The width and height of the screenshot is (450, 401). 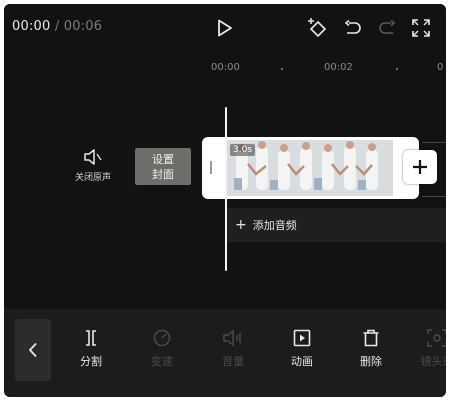 What do you see at coordinates (162, 338) in the screenshot?
I see `speed-icon` at bounding box center [162, 338].